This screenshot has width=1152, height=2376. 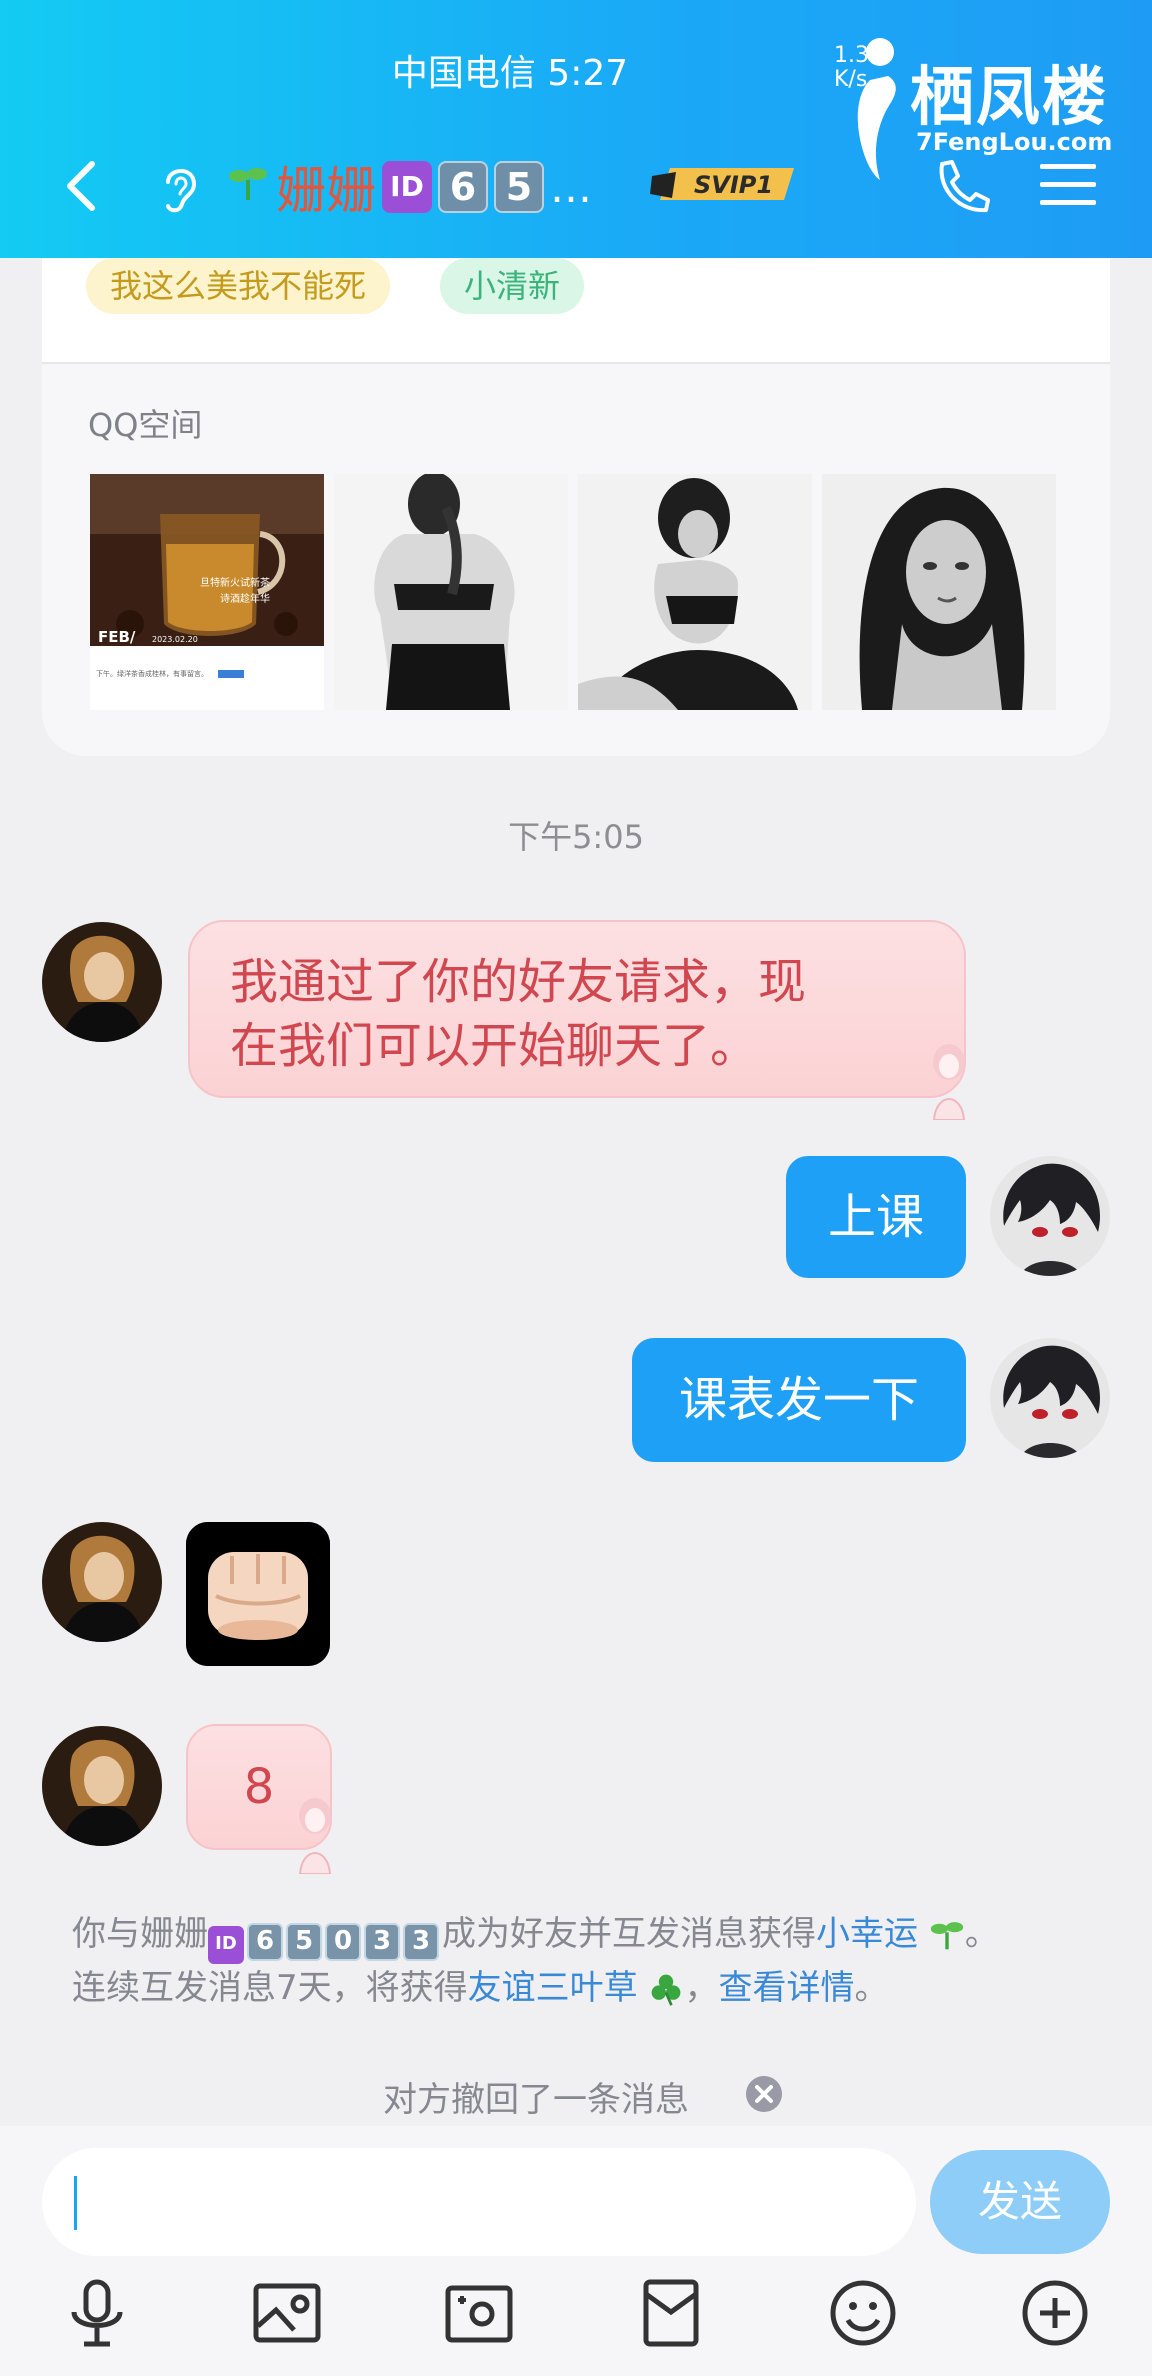 What do you see at coordinates (75, 2203) in the screenshot?
I see `text-cursor` at bounding box center [75, 2203].